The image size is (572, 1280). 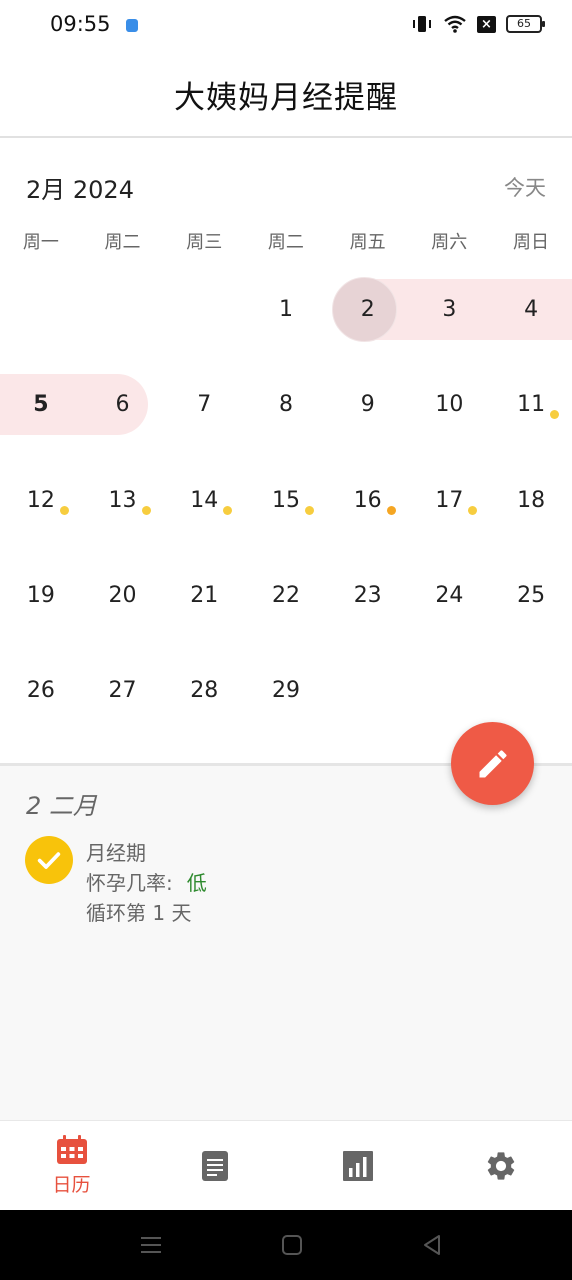 I want to click on battery-icon: 65, so click(x=525, y=24).